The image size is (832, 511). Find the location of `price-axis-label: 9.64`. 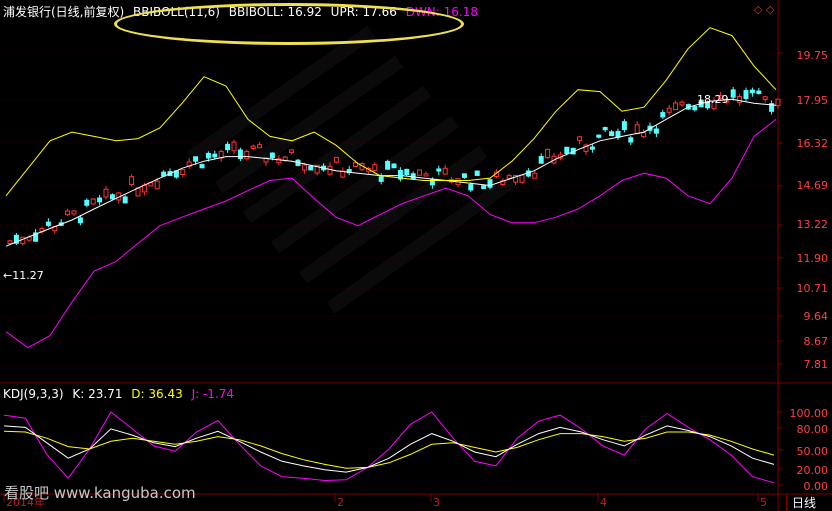

price-axis-label: 9.64 is located at coordinates (816, 316).